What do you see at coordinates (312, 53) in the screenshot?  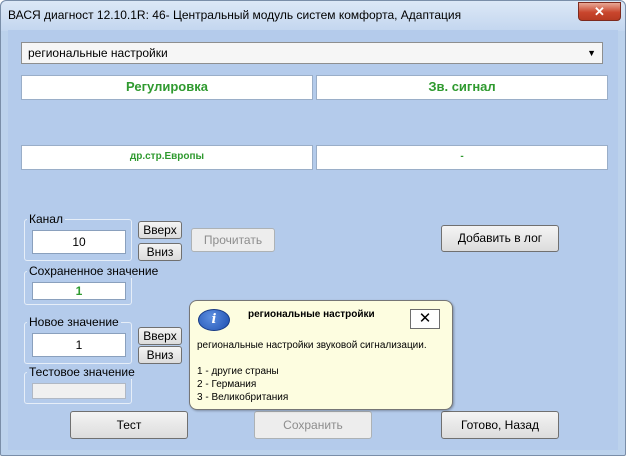 I see `parameter-dropdown: региональные настройки ▼` at bounding box center [312, 53].